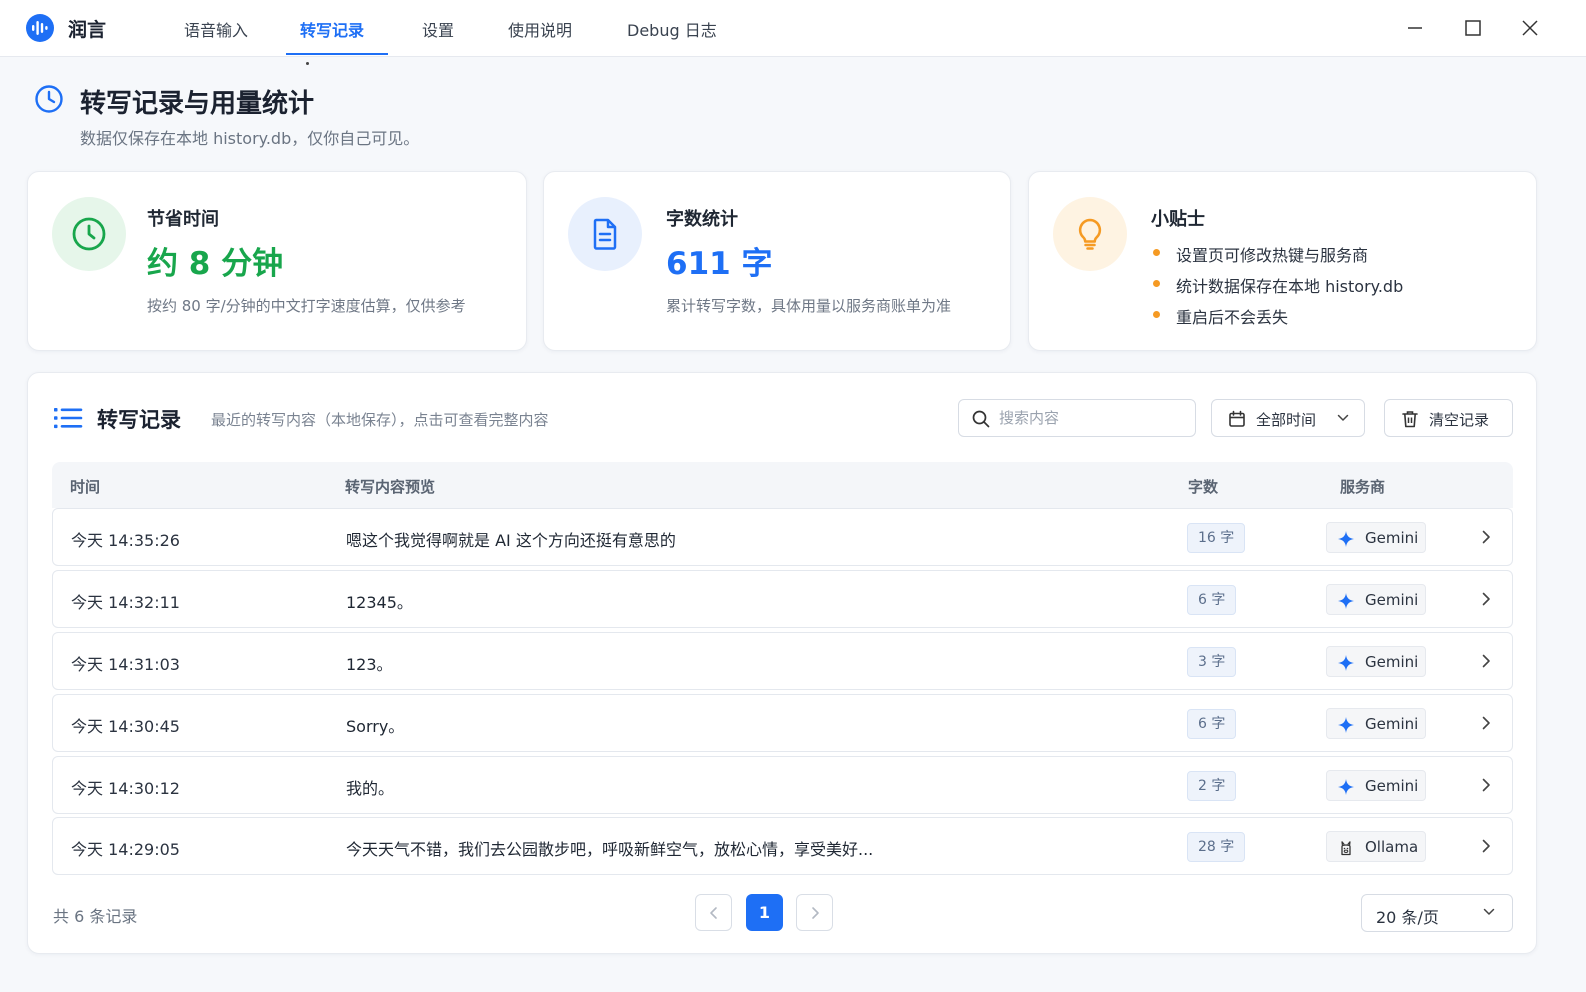 Image resolution: width=1586 pixels, height=992 pixels. I want to click on row-preview: 123。, so click(369, 664).